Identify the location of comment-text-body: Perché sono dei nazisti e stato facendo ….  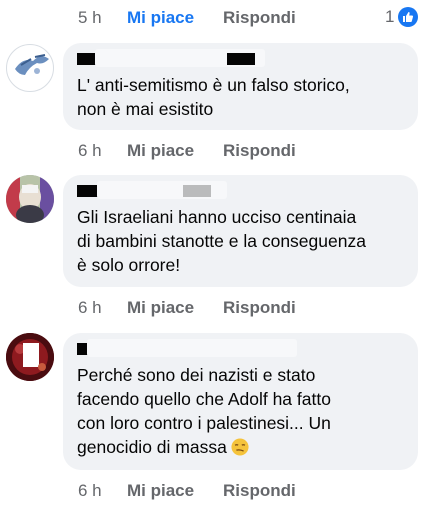
(204, 411).